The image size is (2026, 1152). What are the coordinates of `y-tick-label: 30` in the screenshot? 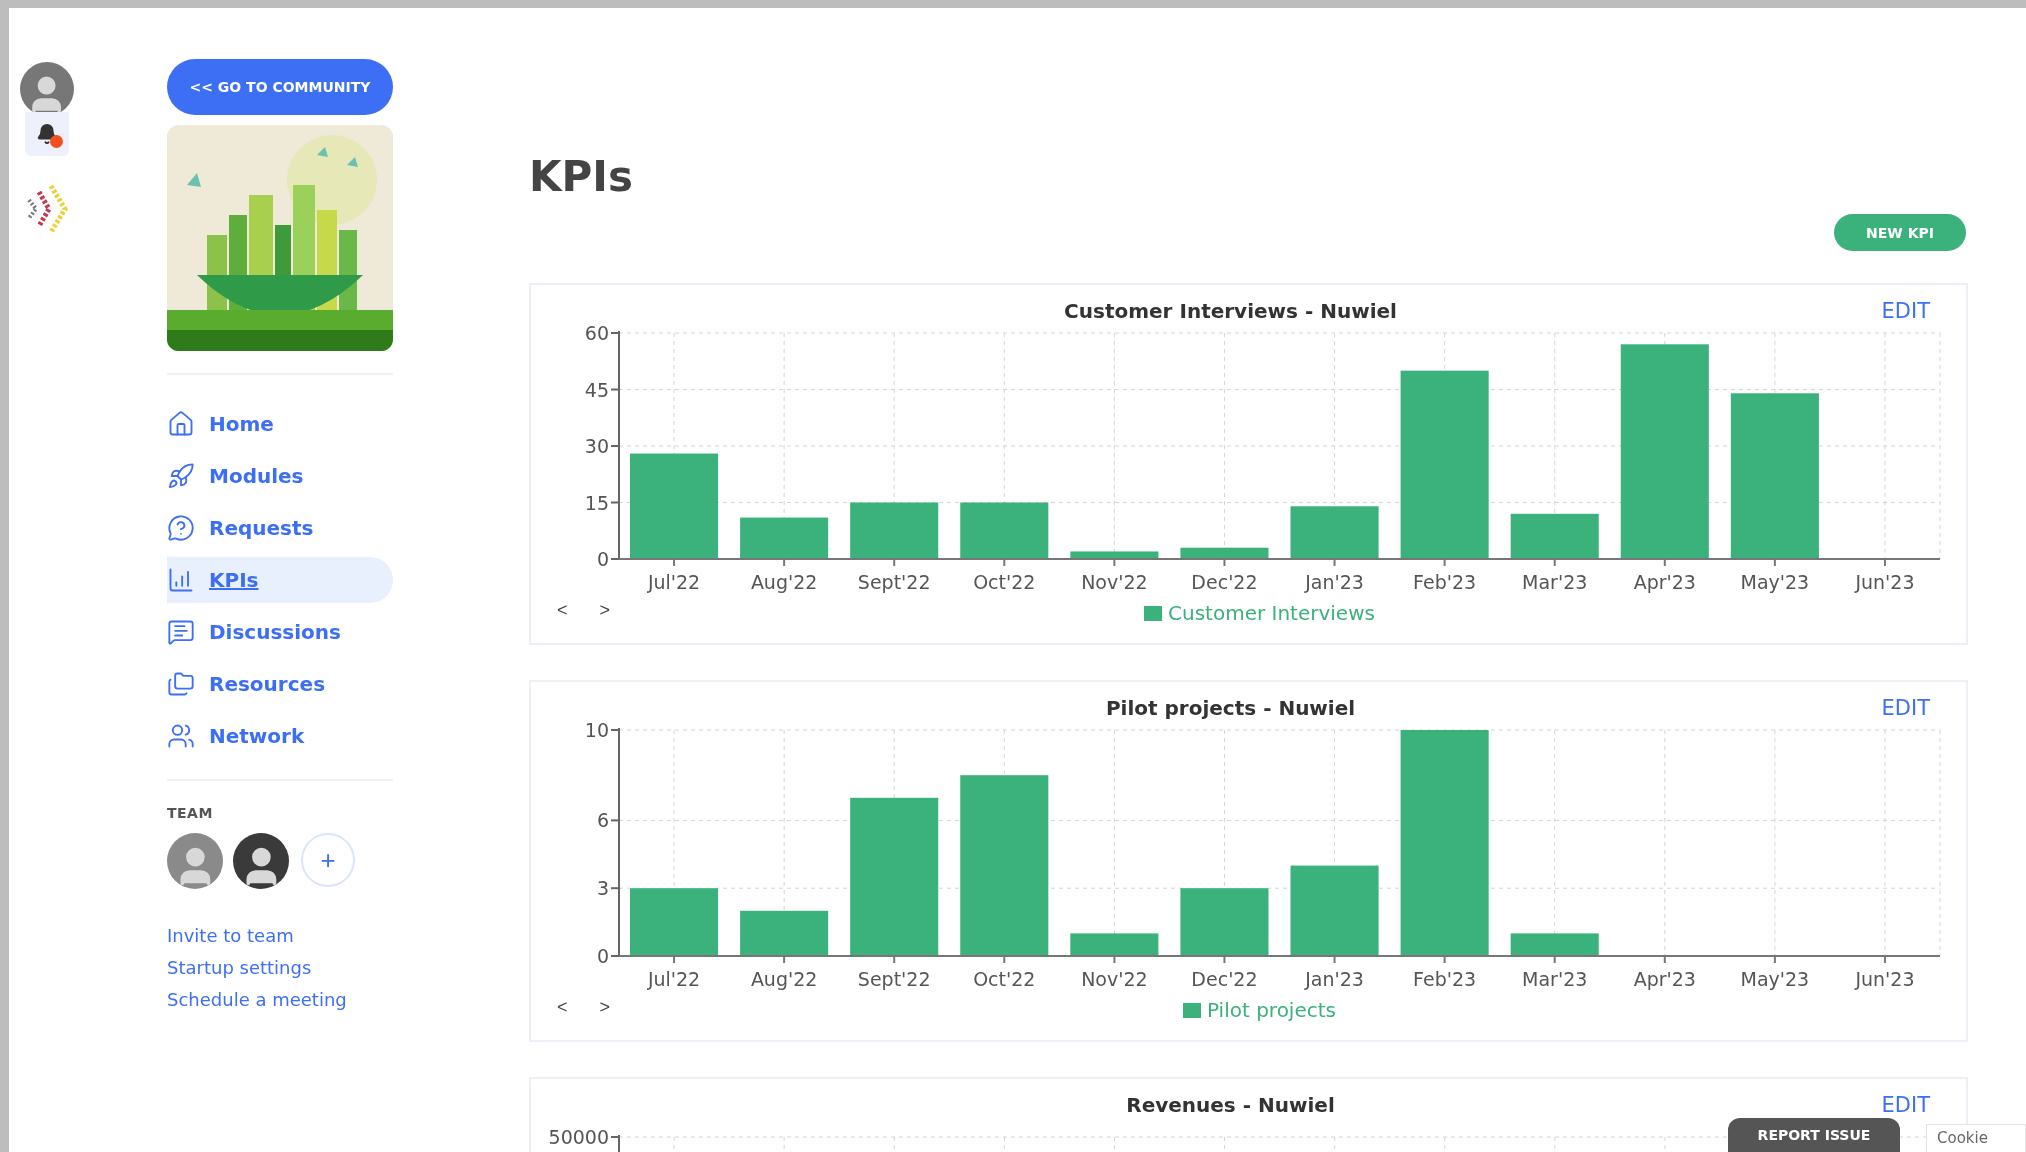 It's located at (596, 446).